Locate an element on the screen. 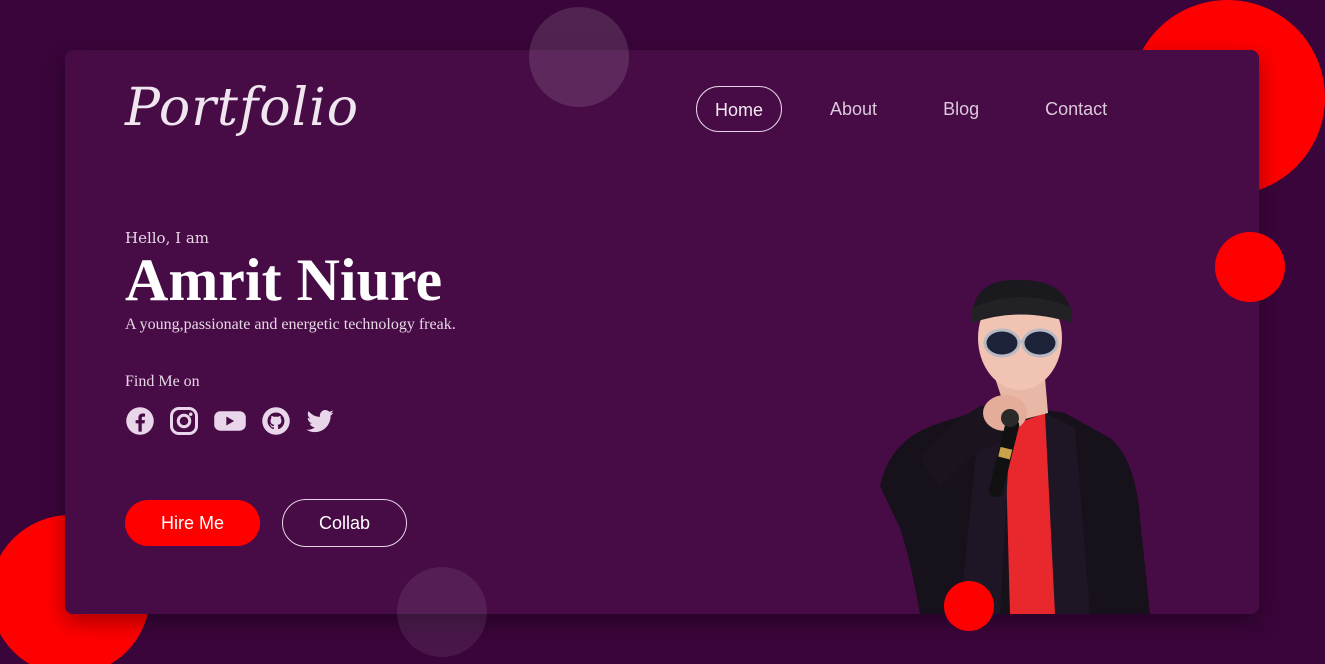 The width and height of the screenshot is (1325, 664). social-links is located at coordinates (230, 421).